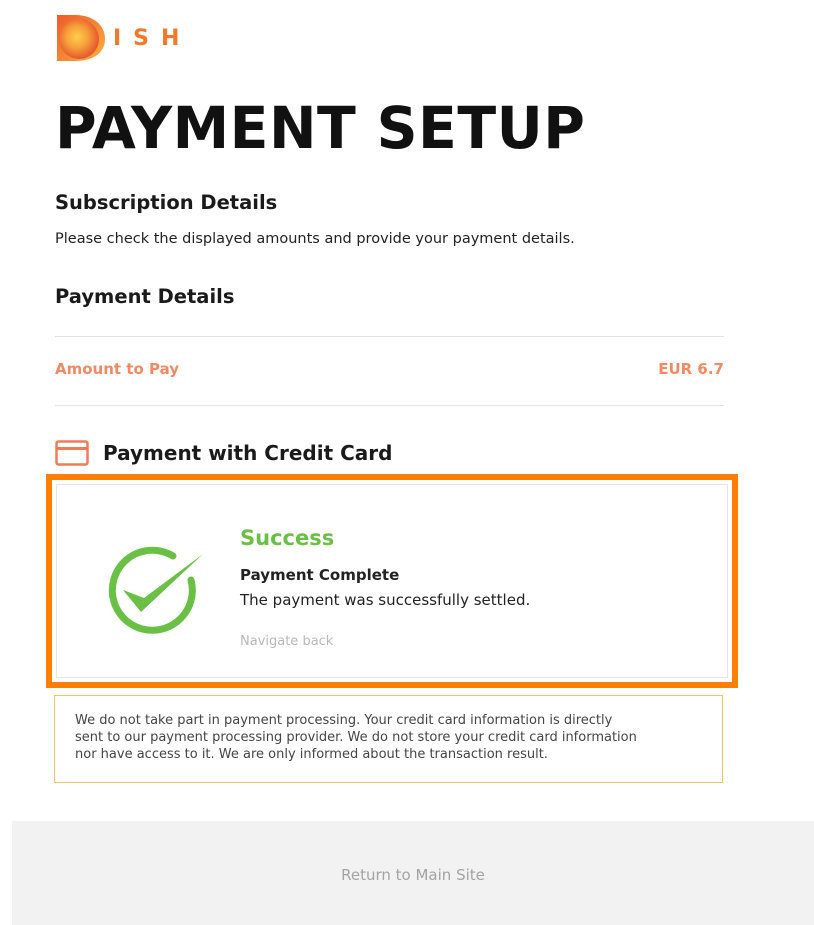 This screenshot has height=925, width=814. I want to click on credit-card-icon, so click(72, 453).